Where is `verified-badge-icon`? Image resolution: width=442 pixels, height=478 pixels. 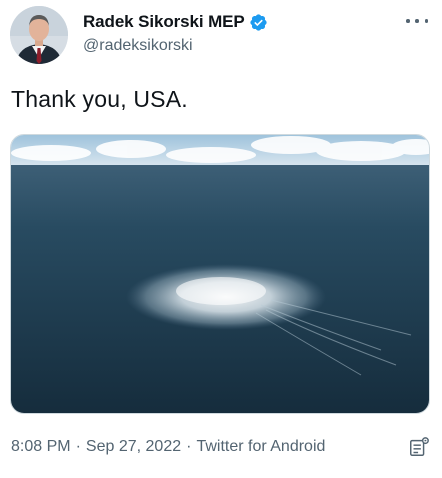
verified-badge-icon is located at coordinates (258, 22).